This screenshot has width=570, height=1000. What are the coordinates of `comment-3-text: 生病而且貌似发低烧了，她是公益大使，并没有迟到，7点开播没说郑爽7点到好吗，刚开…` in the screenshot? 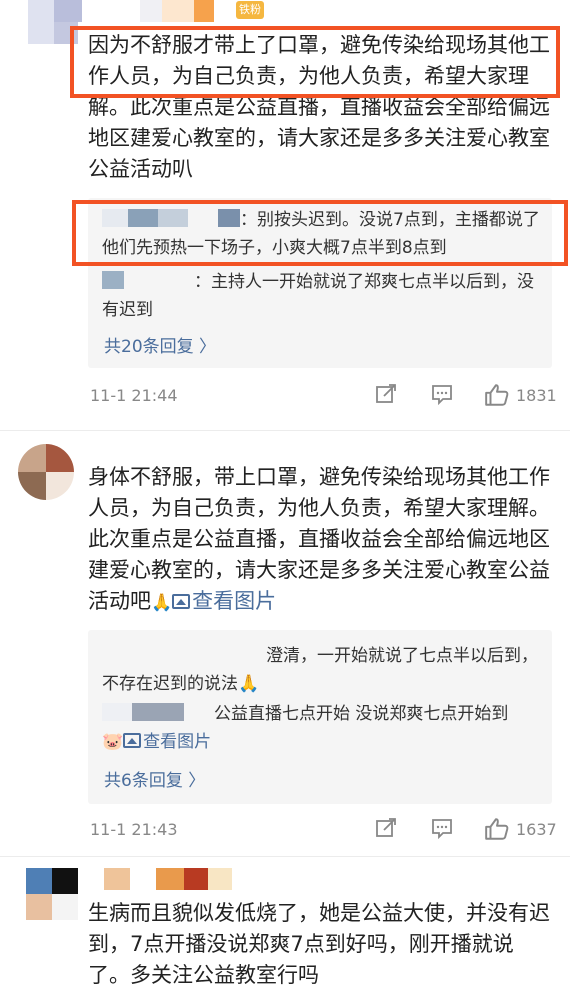 It's located at (319, 944).